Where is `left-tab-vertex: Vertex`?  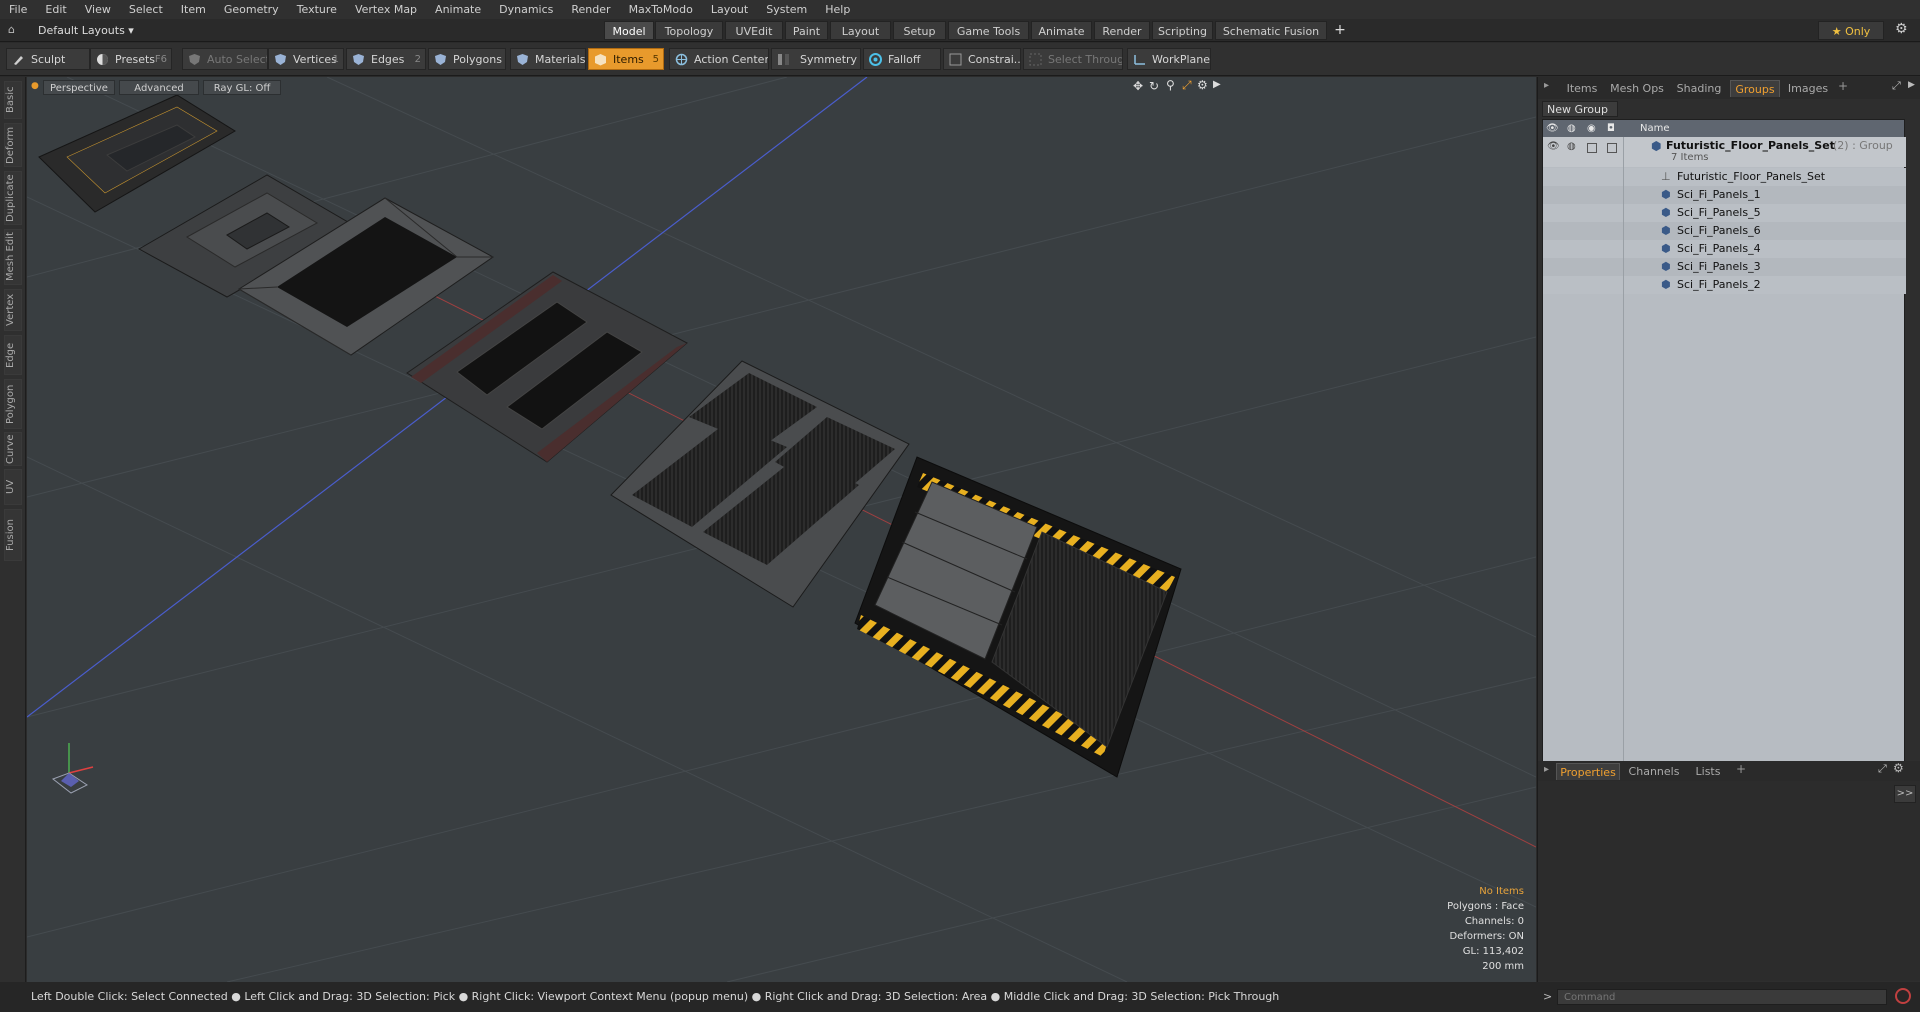 left-tab-vertex: Vertex is located at coordinates (13, 310).